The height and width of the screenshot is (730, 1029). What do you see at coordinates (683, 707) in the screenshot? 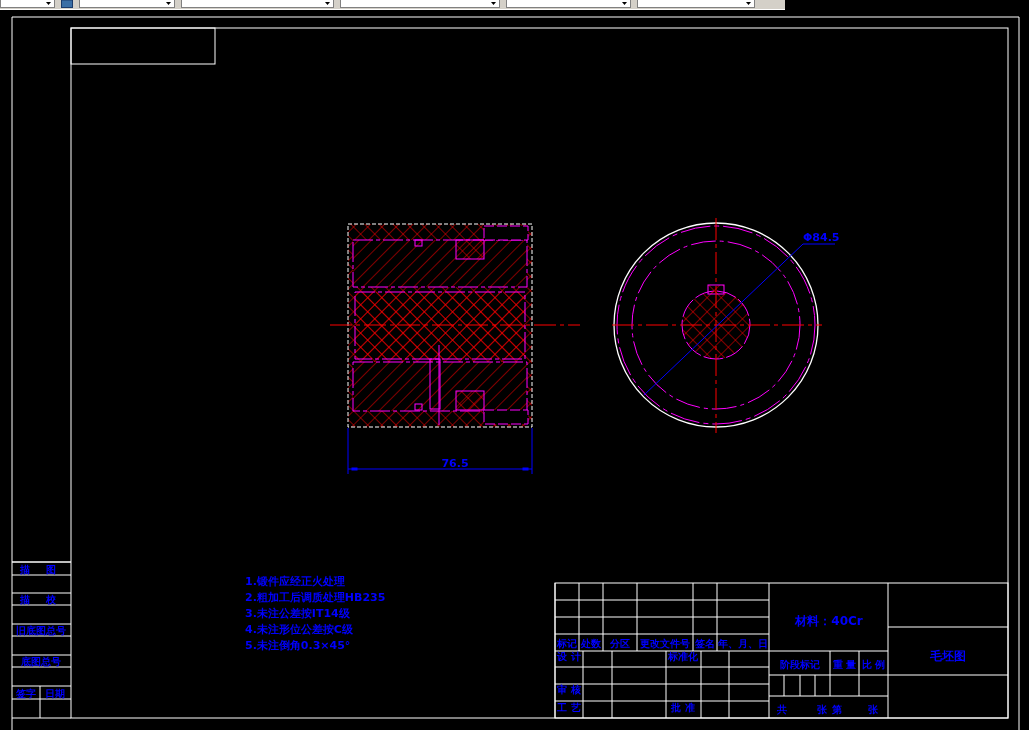
I see `table-label: 批 准` at bounding box center [683, 707].